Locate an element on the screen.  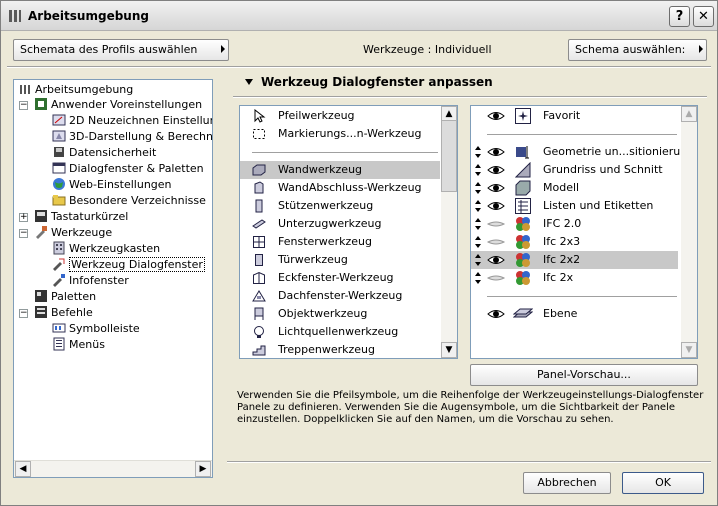
schema-profile-label: Schemata des Profils auswählen is located at coordinates (109, 49).